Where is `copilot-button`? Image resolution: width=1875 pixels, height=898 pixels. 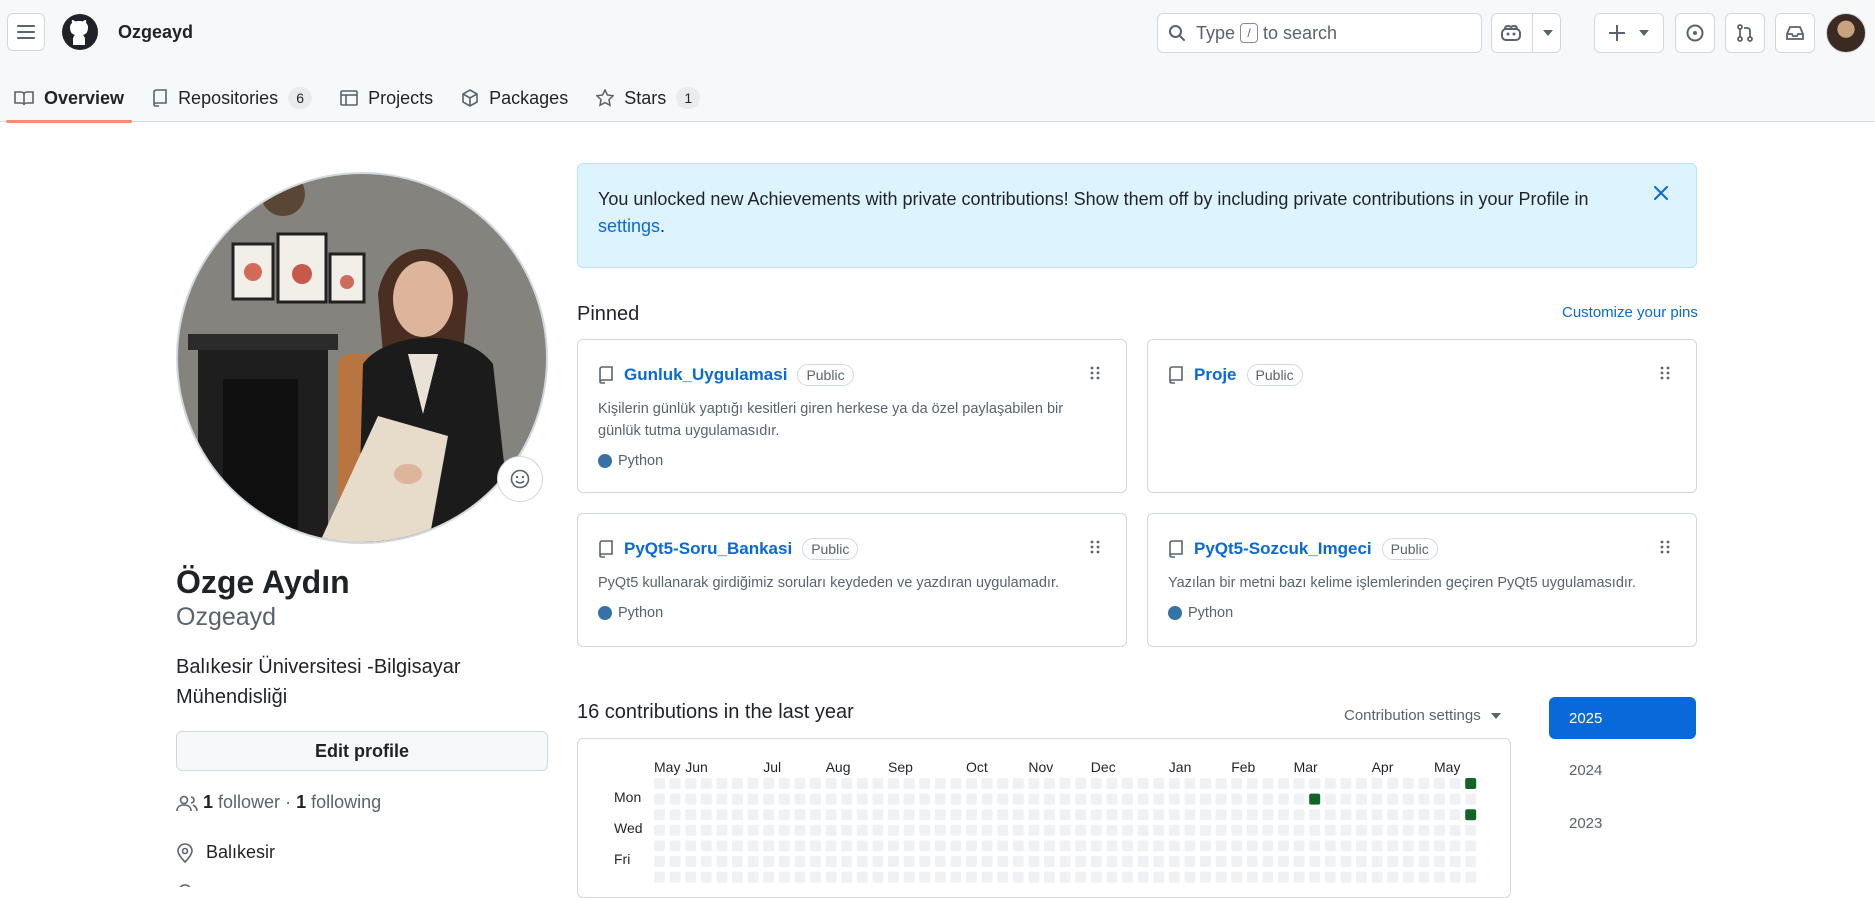
copilot-button is located at coordinates (1526, 33).